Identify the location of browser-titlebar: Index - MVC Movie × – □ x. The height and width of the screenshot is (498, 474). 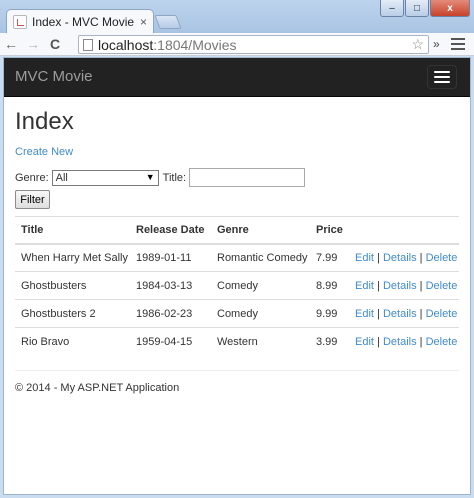
(237, 16).